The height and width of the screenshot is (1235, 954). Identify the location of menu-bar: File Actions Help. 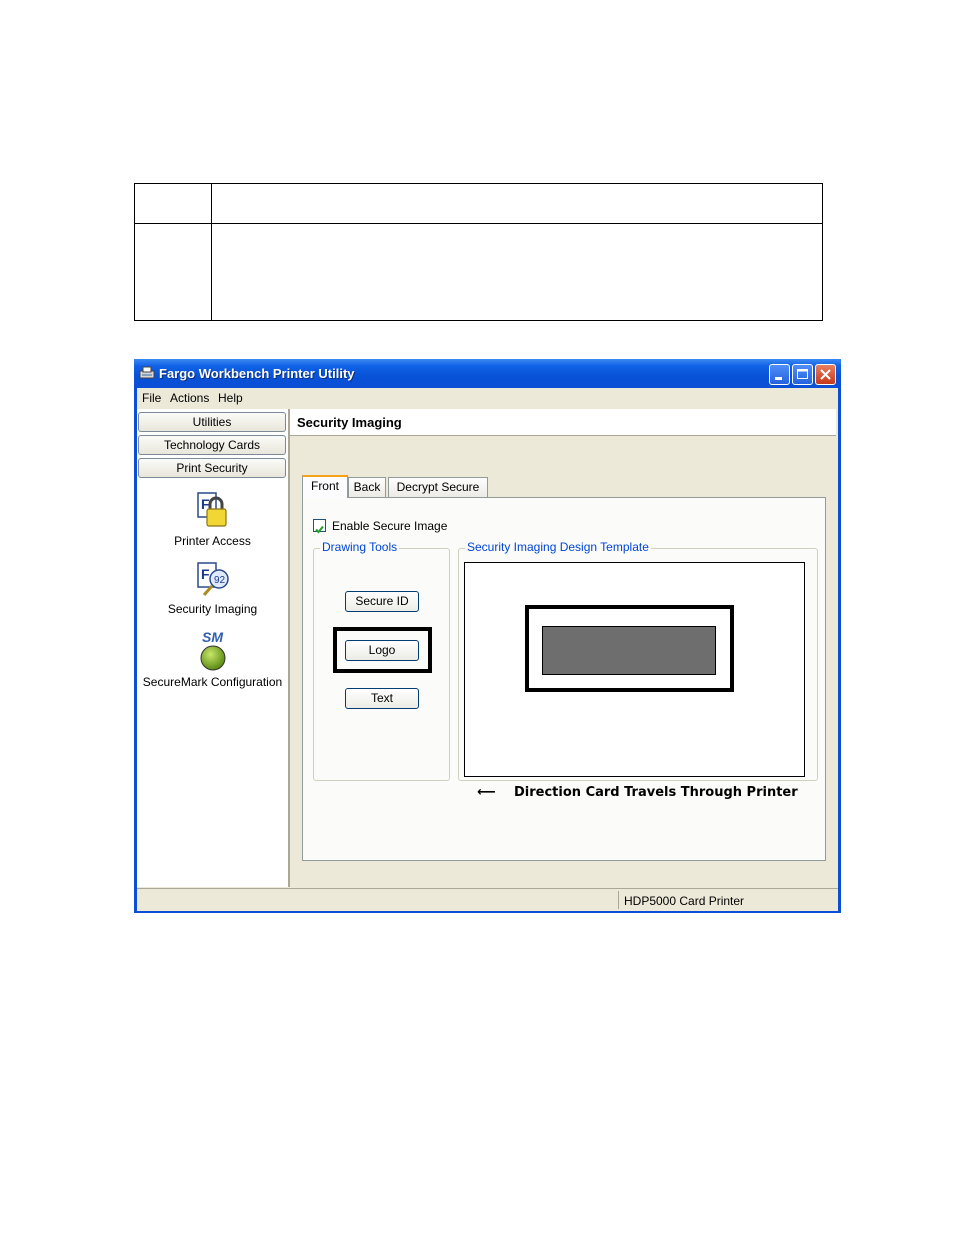
(487, 398).